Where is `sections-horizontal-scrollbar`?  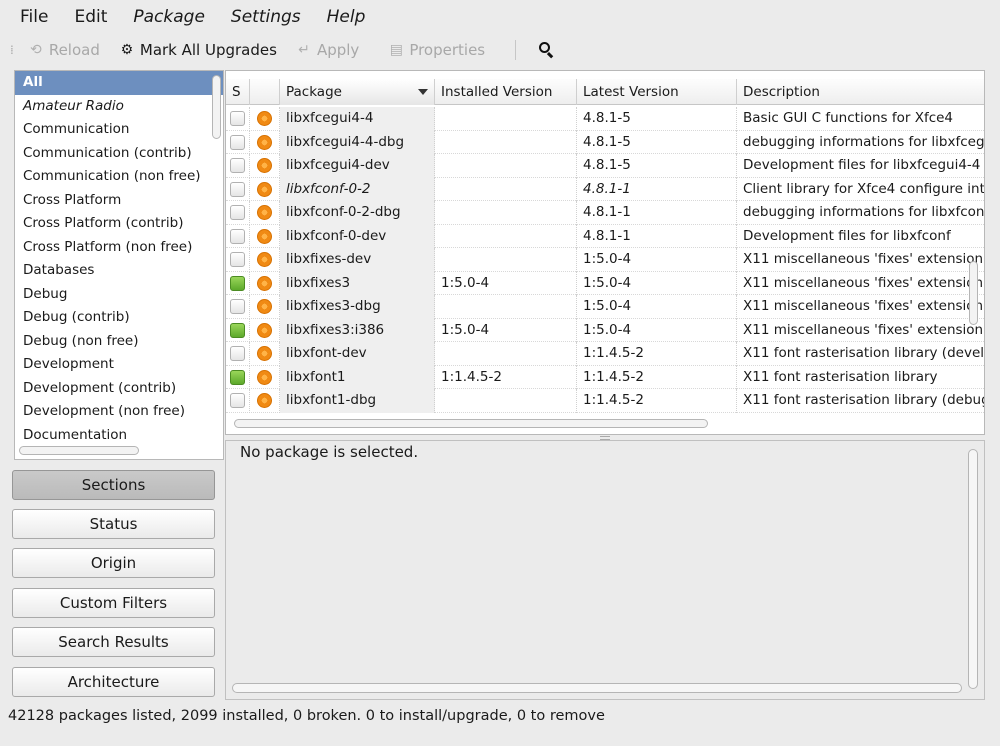 sections-horizontal-scrollbar is located at coordinates (79, 450).